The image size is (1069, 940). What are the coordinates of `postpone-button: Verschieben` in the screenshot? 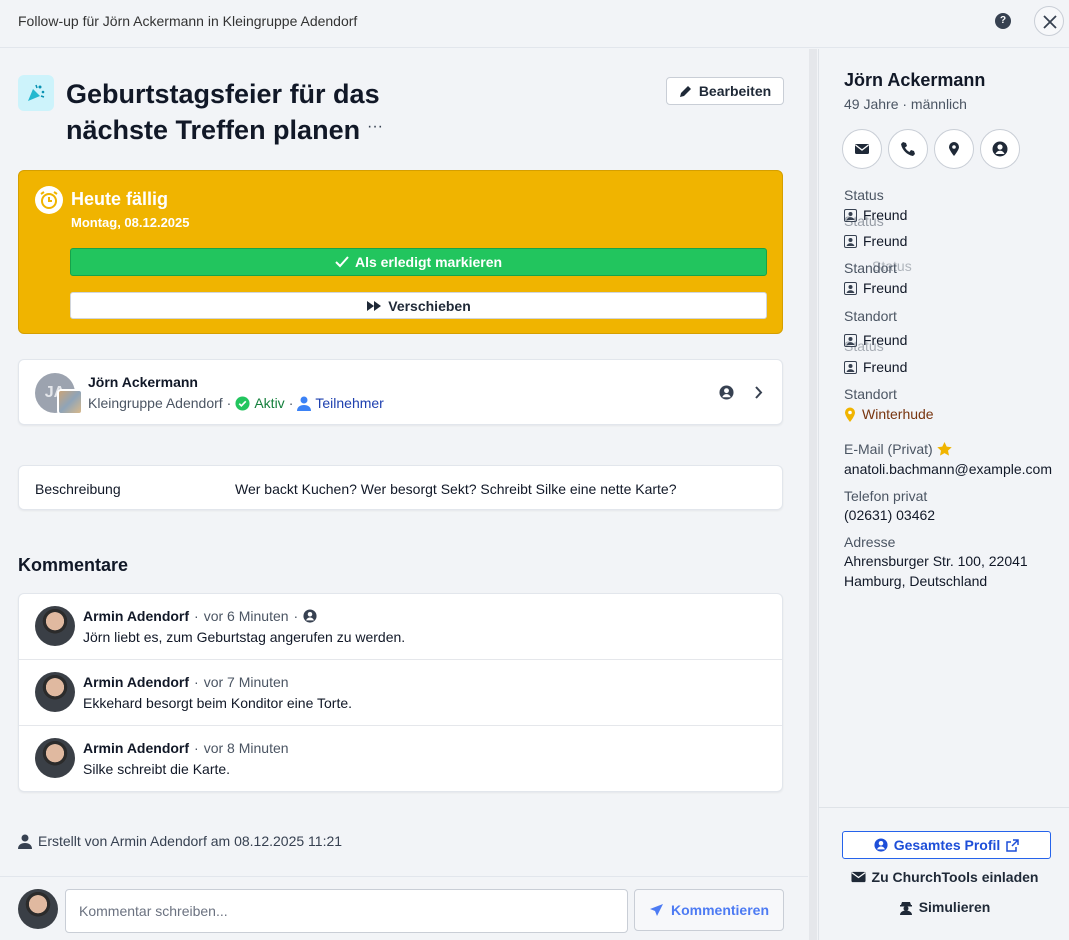 It's located at (418, 305).